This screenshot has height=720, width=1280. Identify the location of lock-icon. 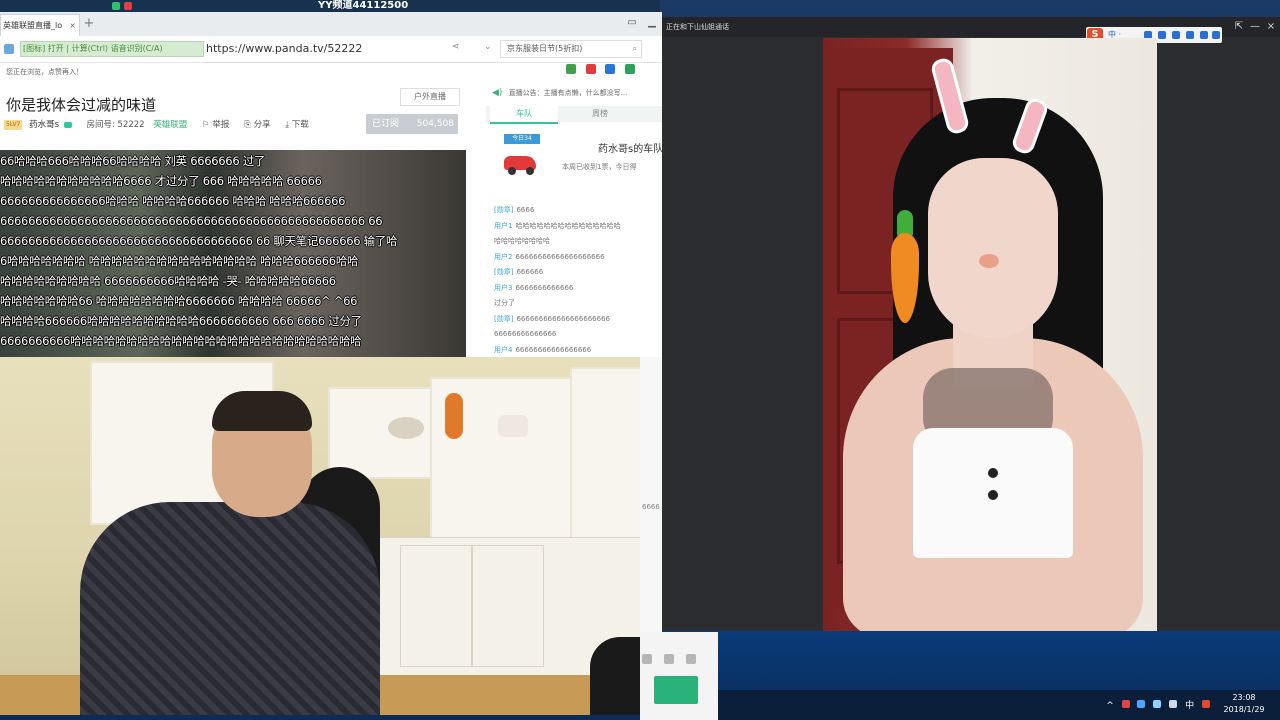
(691, 659).